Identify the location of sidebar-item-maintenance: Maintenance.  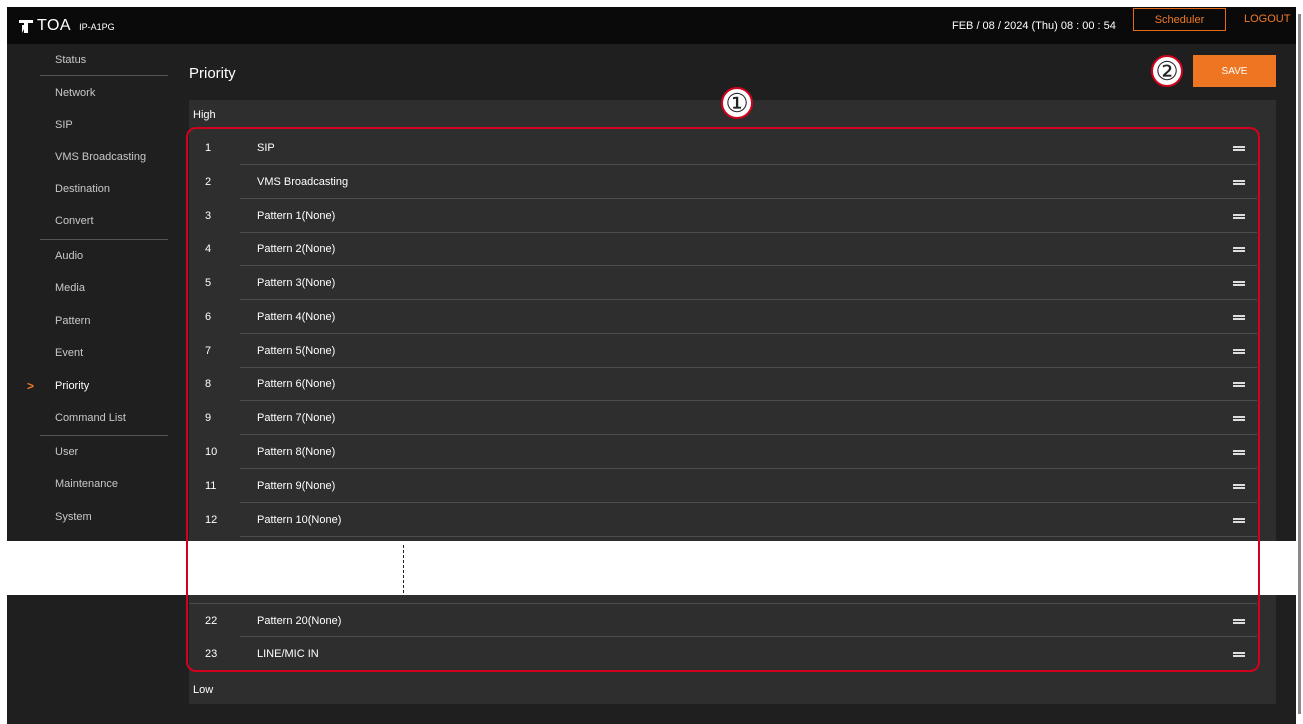
(87, 484).